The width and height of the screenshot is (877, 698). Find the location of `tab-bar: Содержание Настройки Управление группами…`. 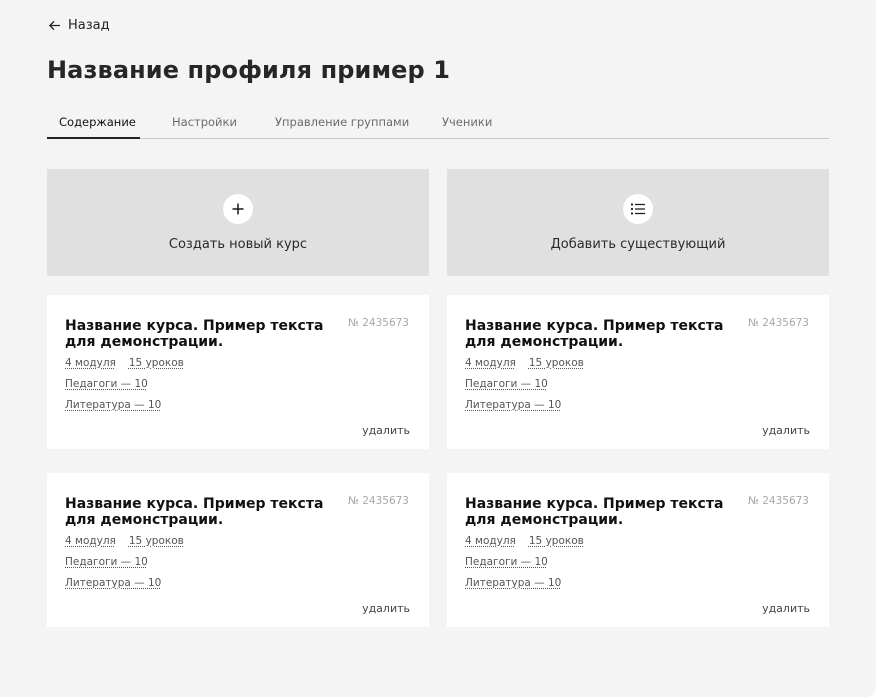

tab-bar: Содержание Настройки Управление группами… is located at coordinates (438, 127).